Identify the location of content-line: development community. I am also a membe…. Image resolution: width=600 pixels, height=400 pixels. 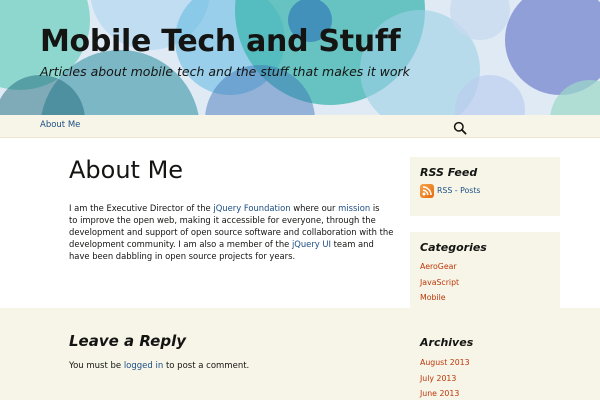
(225, 244).